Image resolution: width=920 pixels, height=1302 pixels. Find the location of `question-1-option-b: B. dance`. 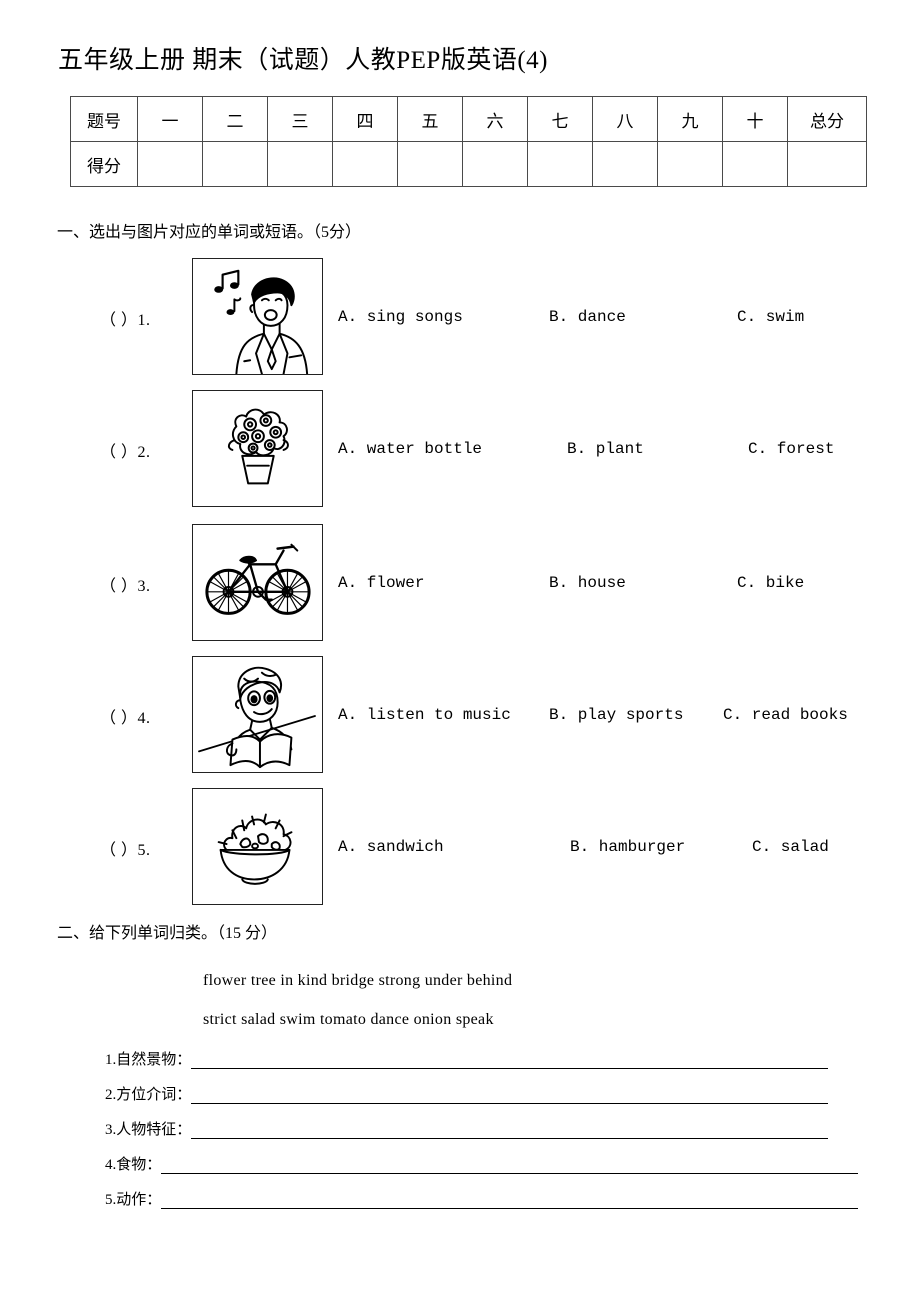

question-1-option-b: B. dance is located at coordinates (587, 317).